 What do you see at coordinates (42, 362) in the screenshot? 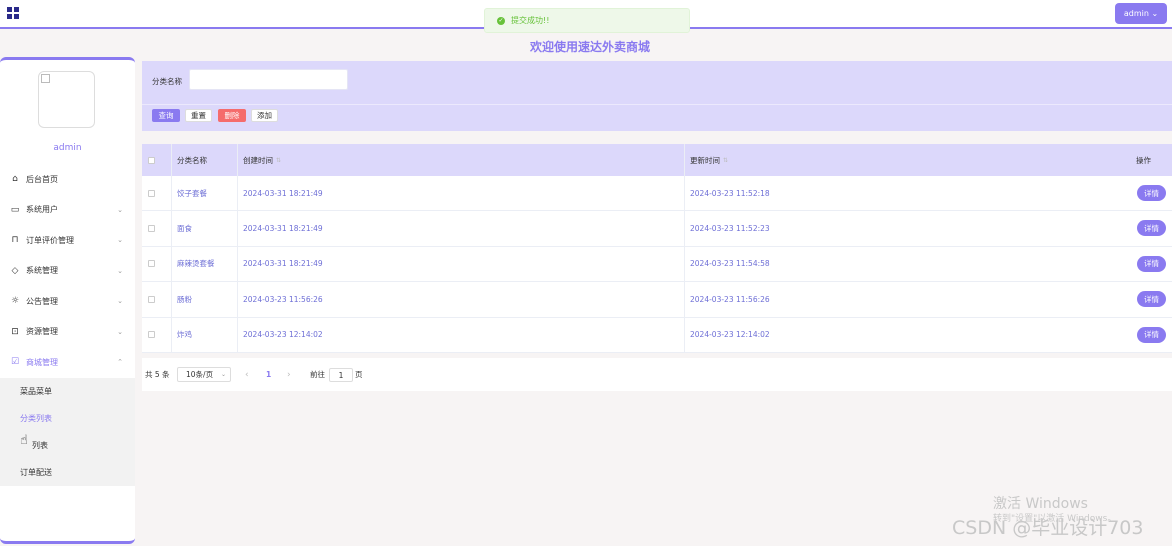
I see `sidebar-item-label: 商城管理` at bounding box center [42, 362].